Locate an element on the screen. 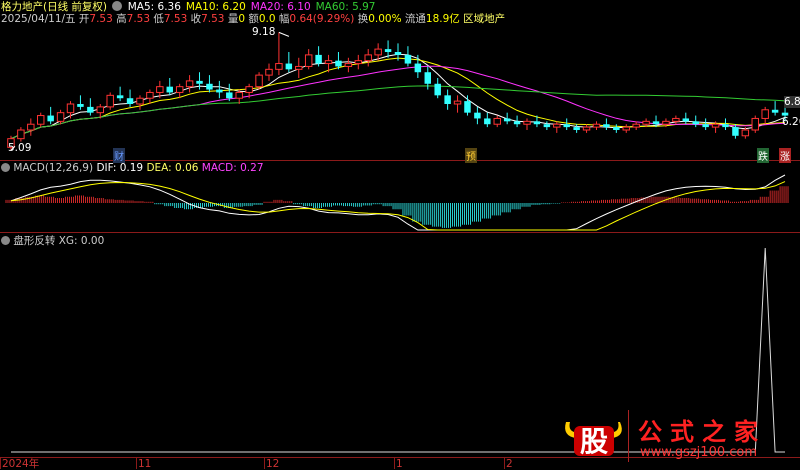  quote-item-label: 额 is located at coordinates (253, 19).